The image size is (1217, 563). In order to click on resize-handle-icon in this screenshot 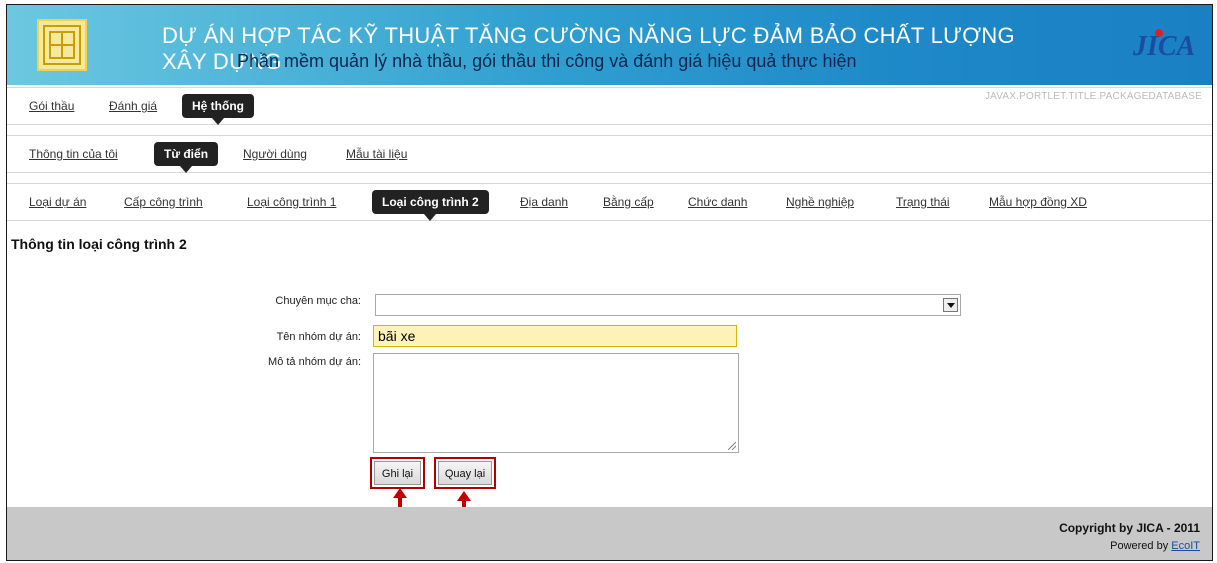, I will do `click(732, 446)`.